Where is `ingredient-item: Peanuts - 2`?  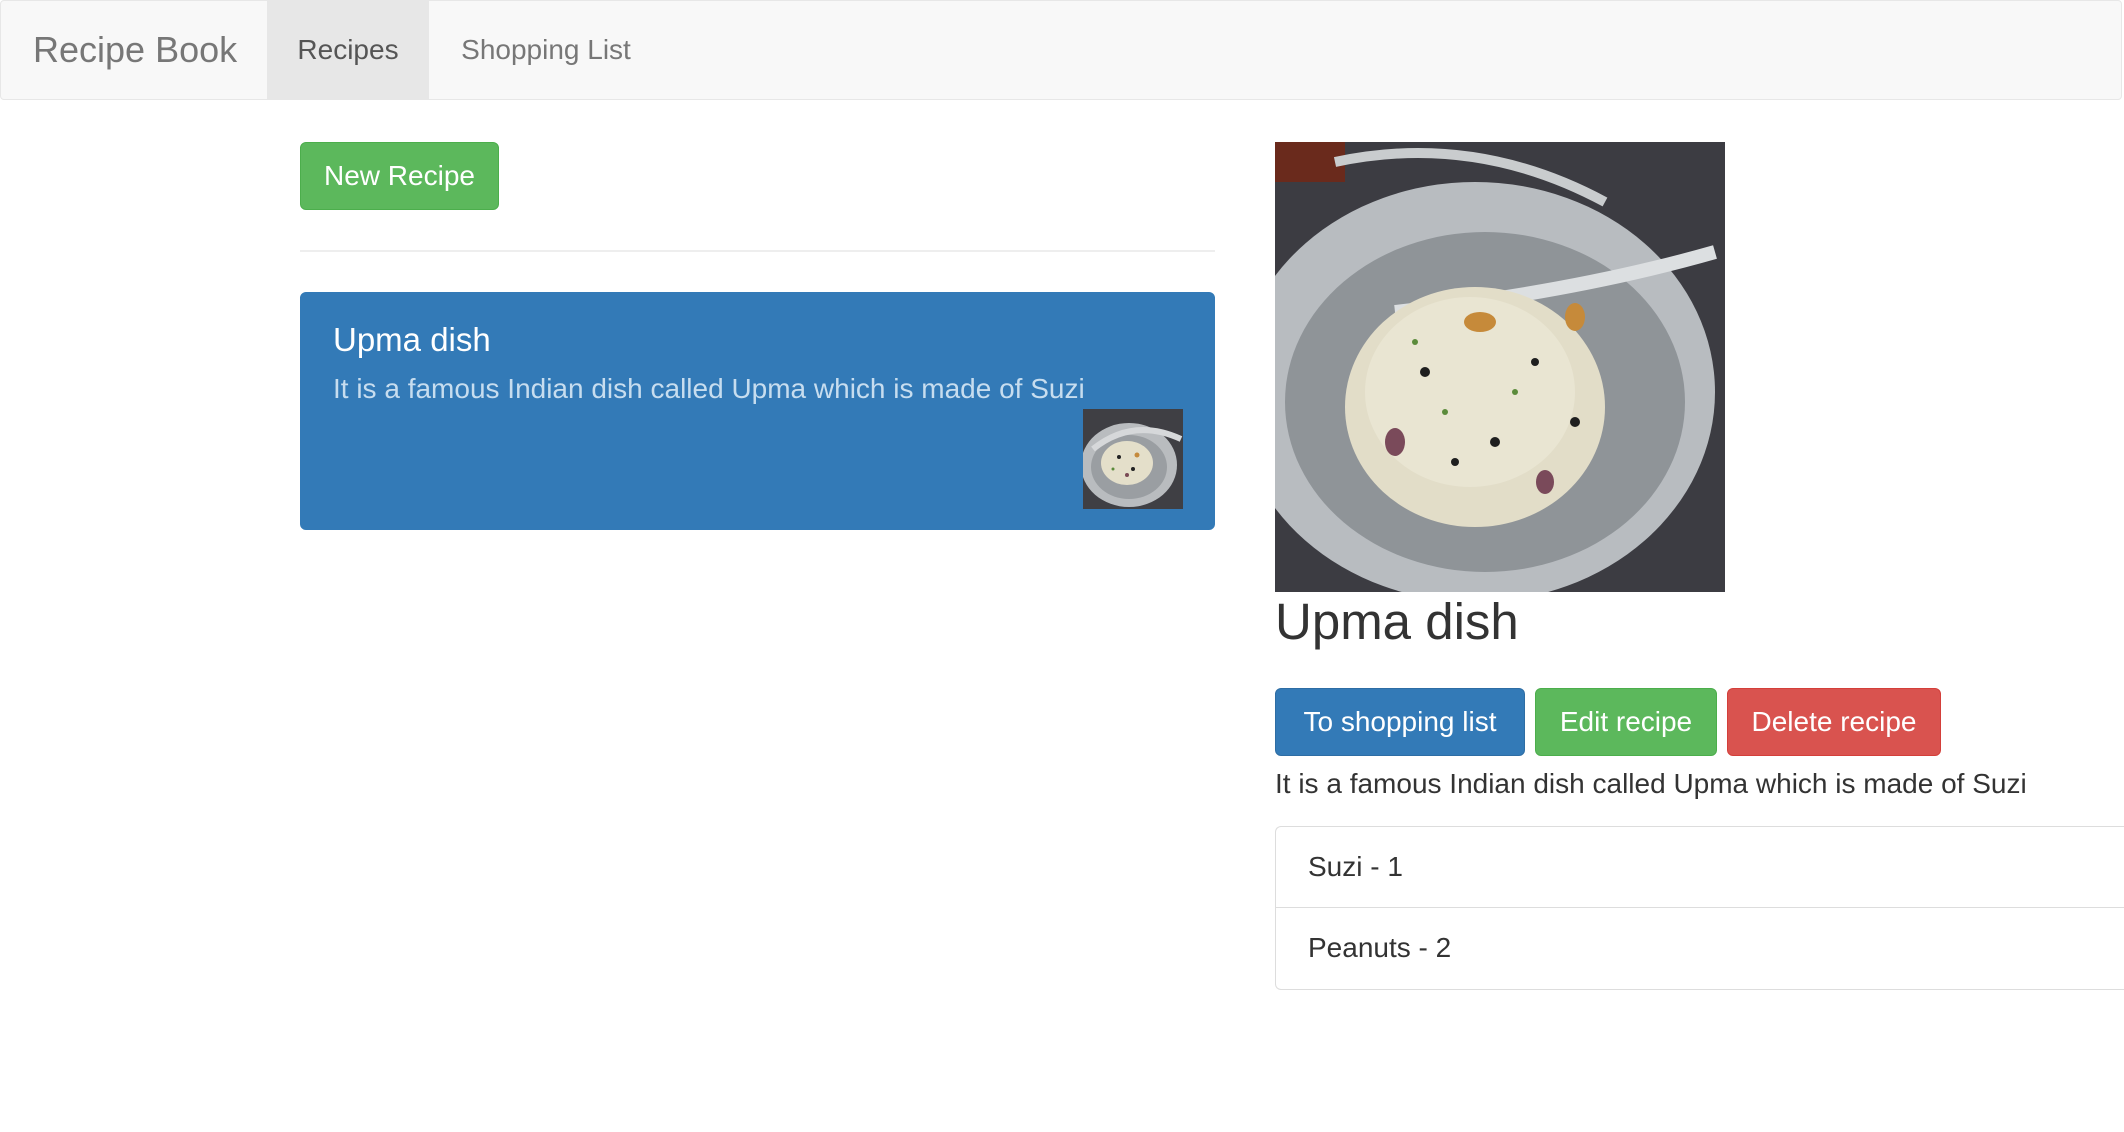
ingredient-item: Peanuts - 2 is located at coordinates (1699, 949).